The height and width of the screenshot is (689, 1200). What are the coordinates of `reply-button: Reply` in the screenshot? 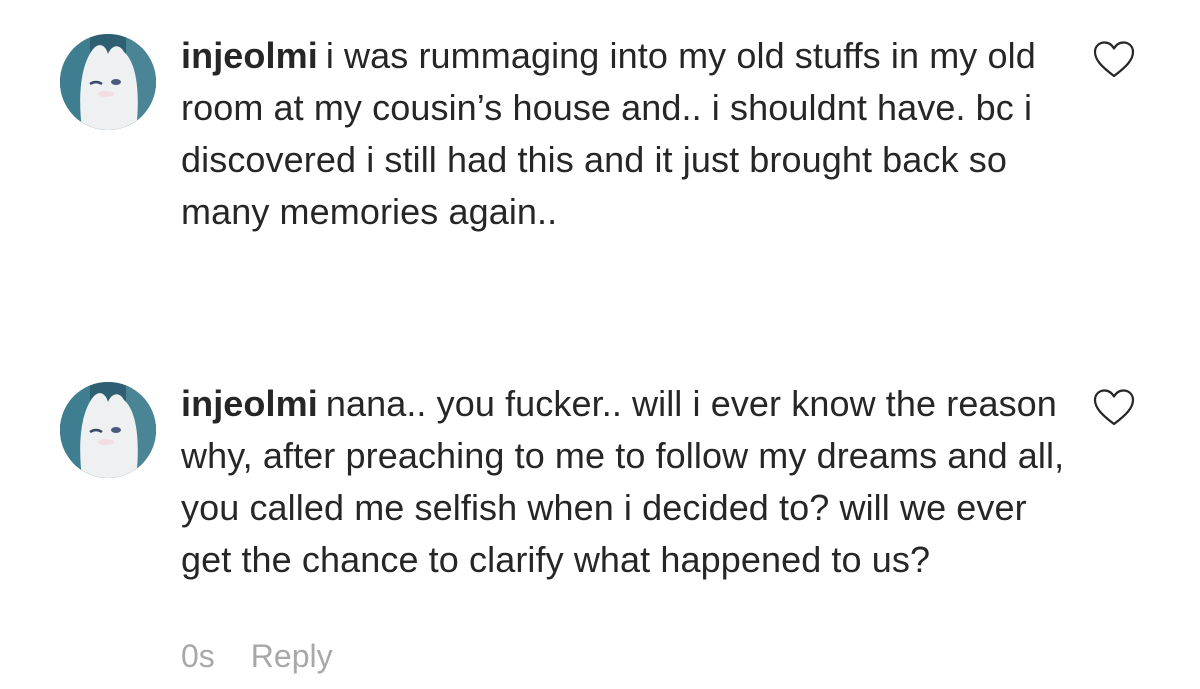 It's located at (292, 656).